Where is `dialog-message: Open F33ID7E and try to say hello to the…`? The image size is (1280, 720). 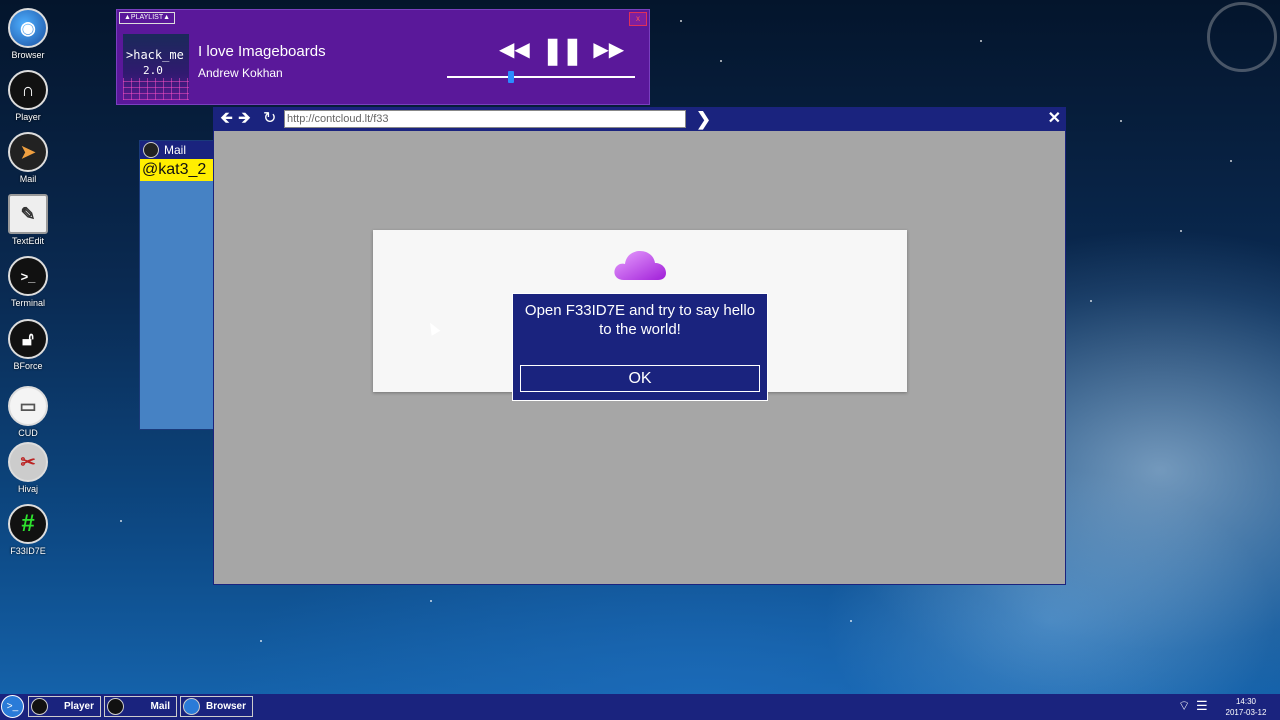 dialog-message: Open F33ID7E and try to say hello to the… is located at coordinates (640, 320).